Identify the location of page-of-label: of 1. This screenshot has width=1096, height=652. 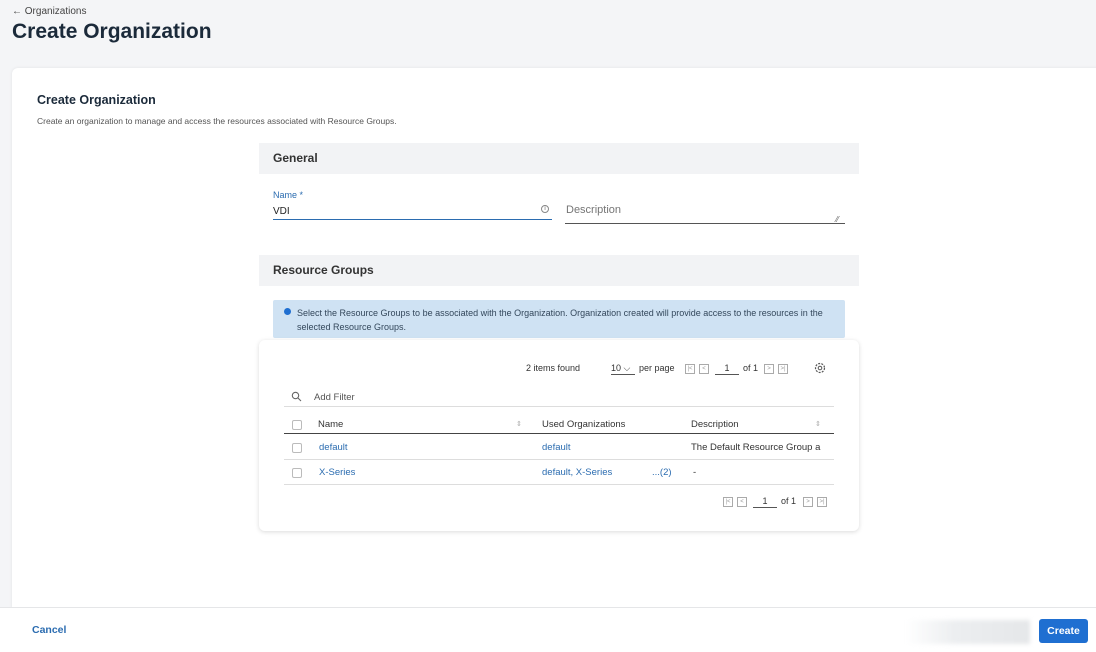
(751, 368).